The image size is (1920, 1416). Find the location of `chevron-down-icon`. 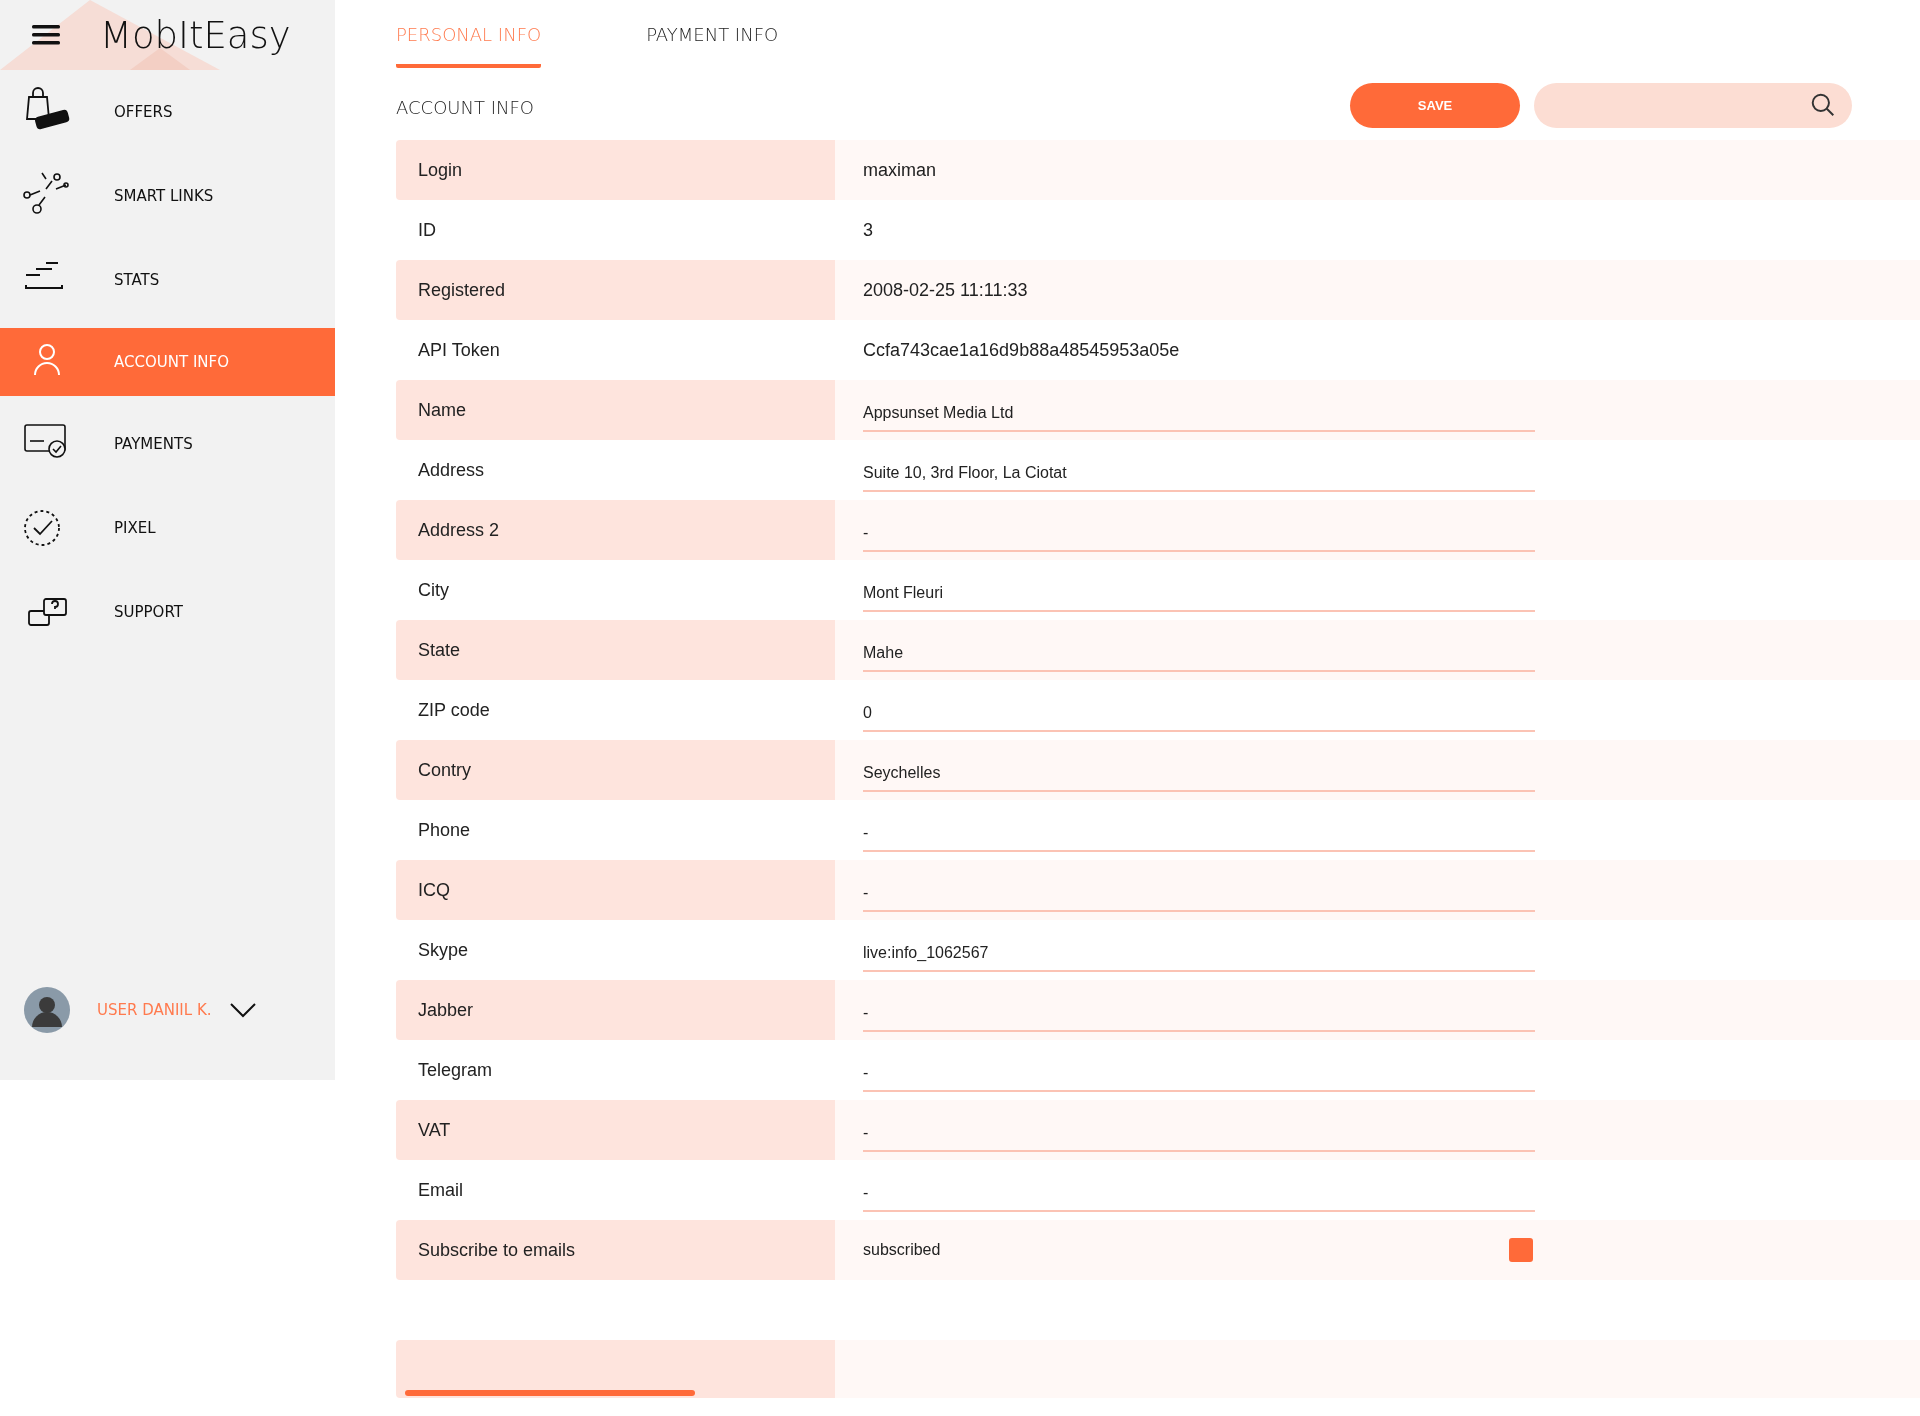

chevron-down-icon is located at coordinates (242, 1010).